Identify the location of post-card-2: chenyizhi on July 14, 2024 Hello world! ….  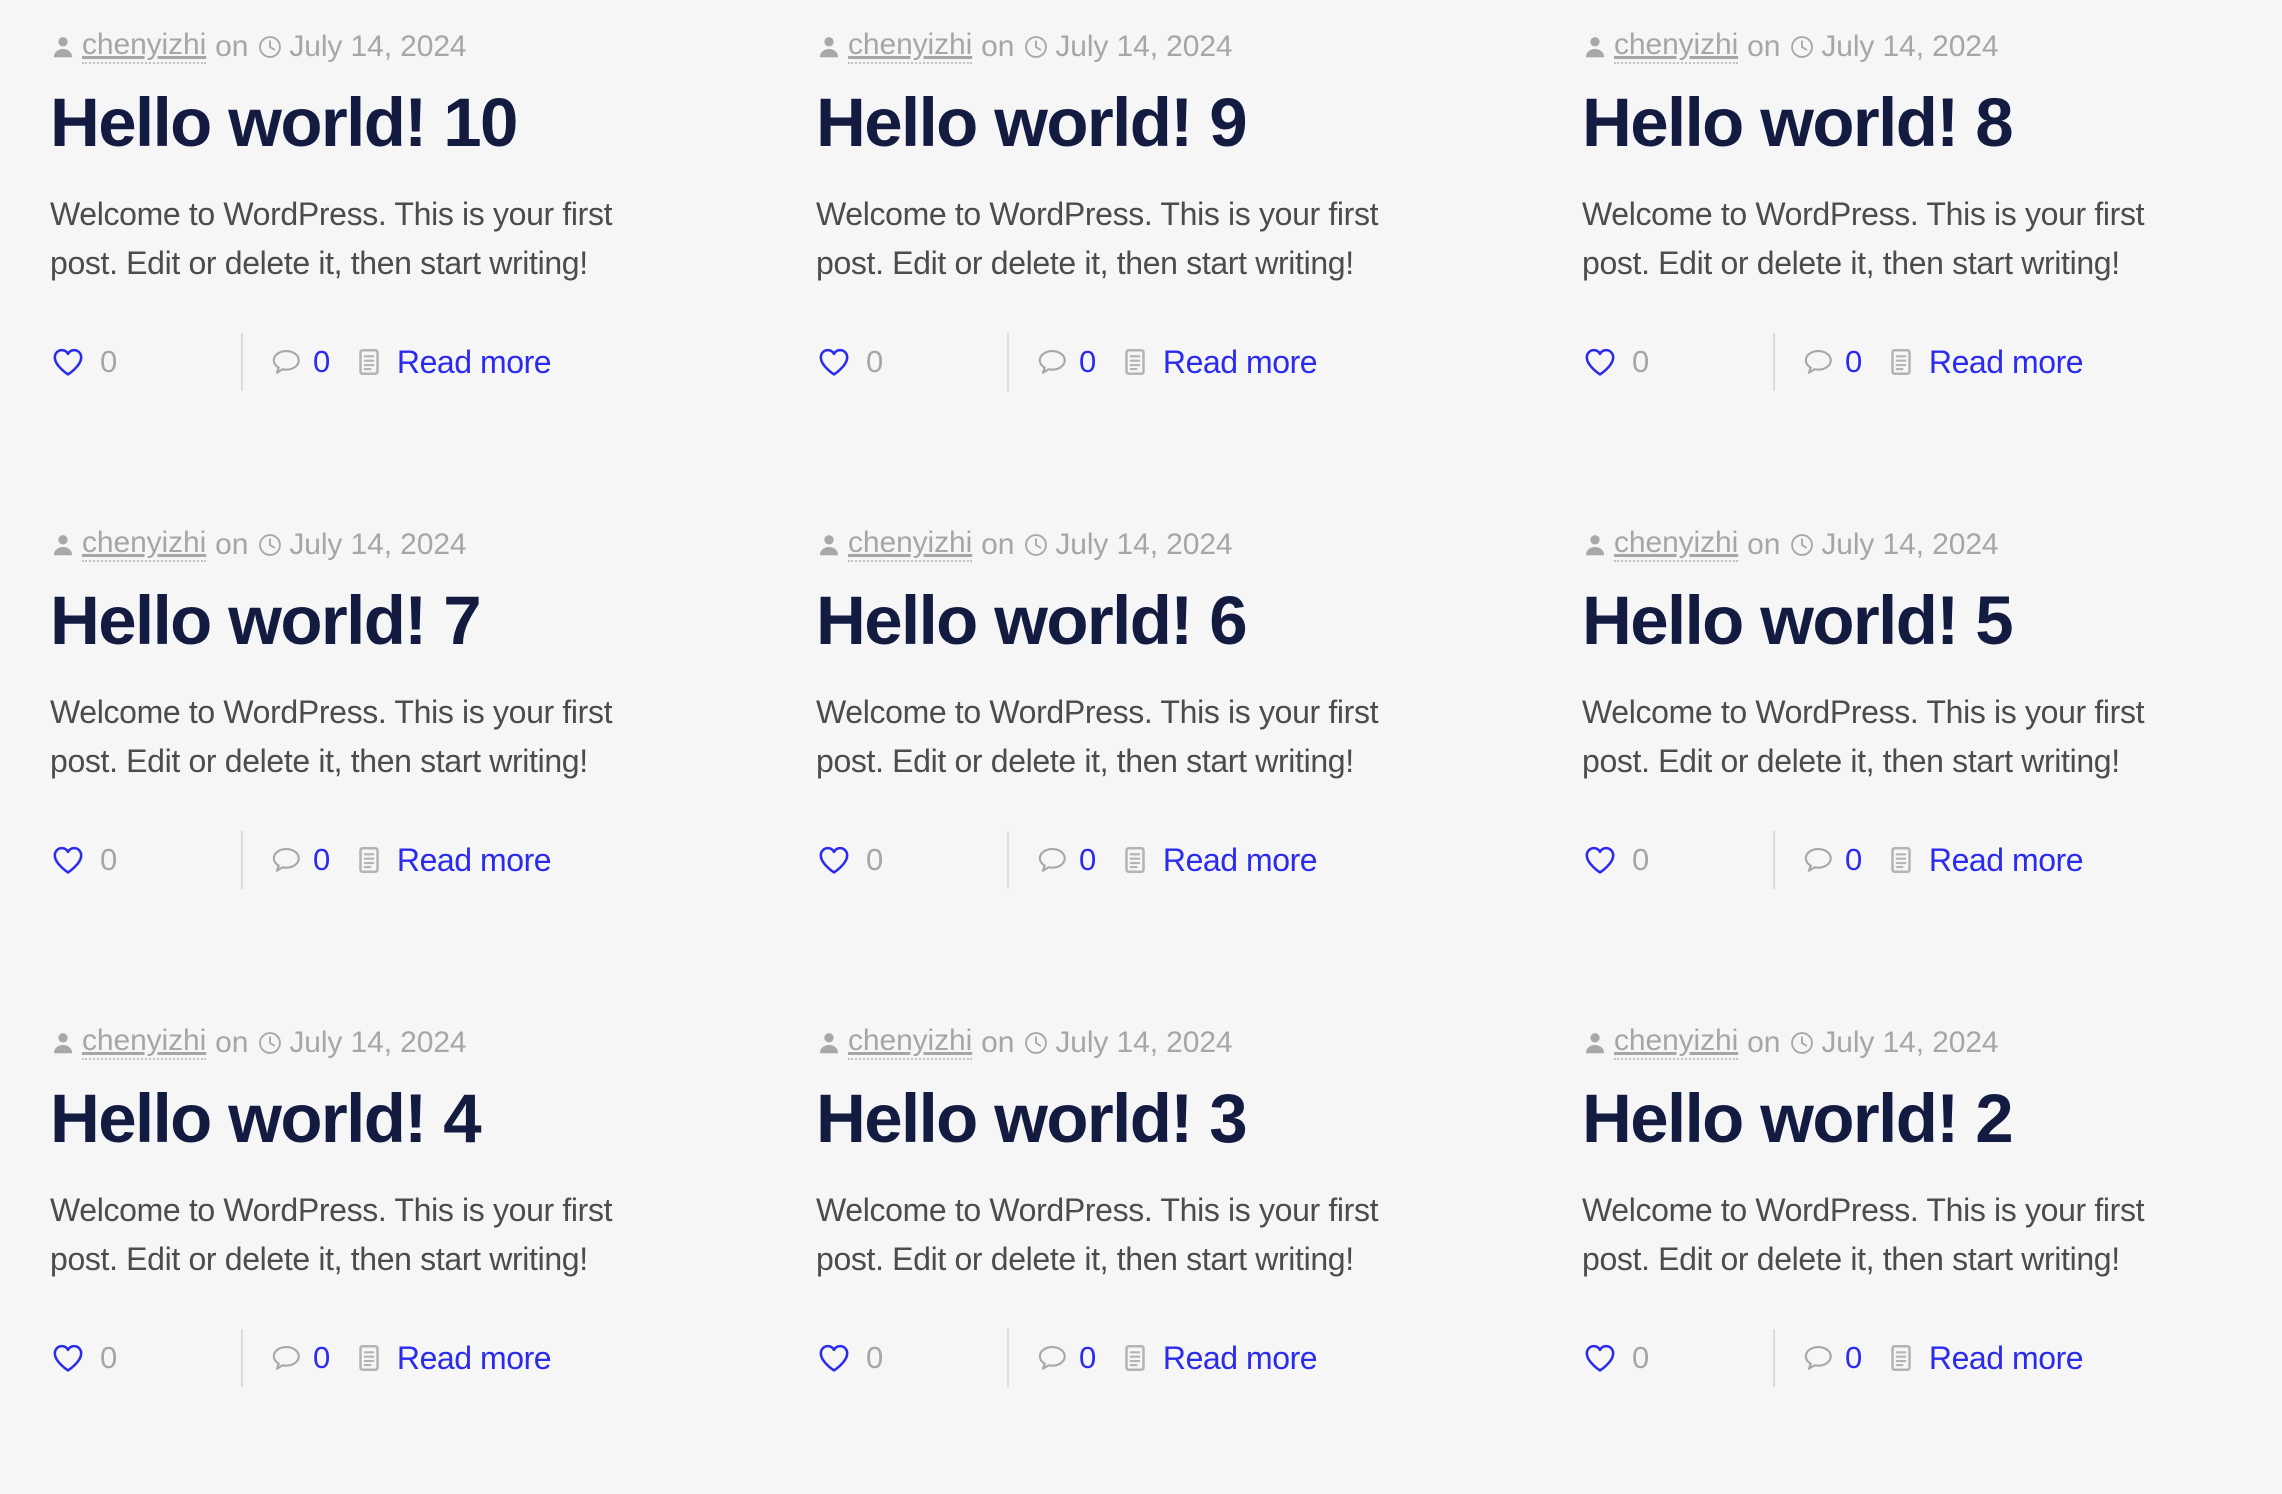
(1154, 249).